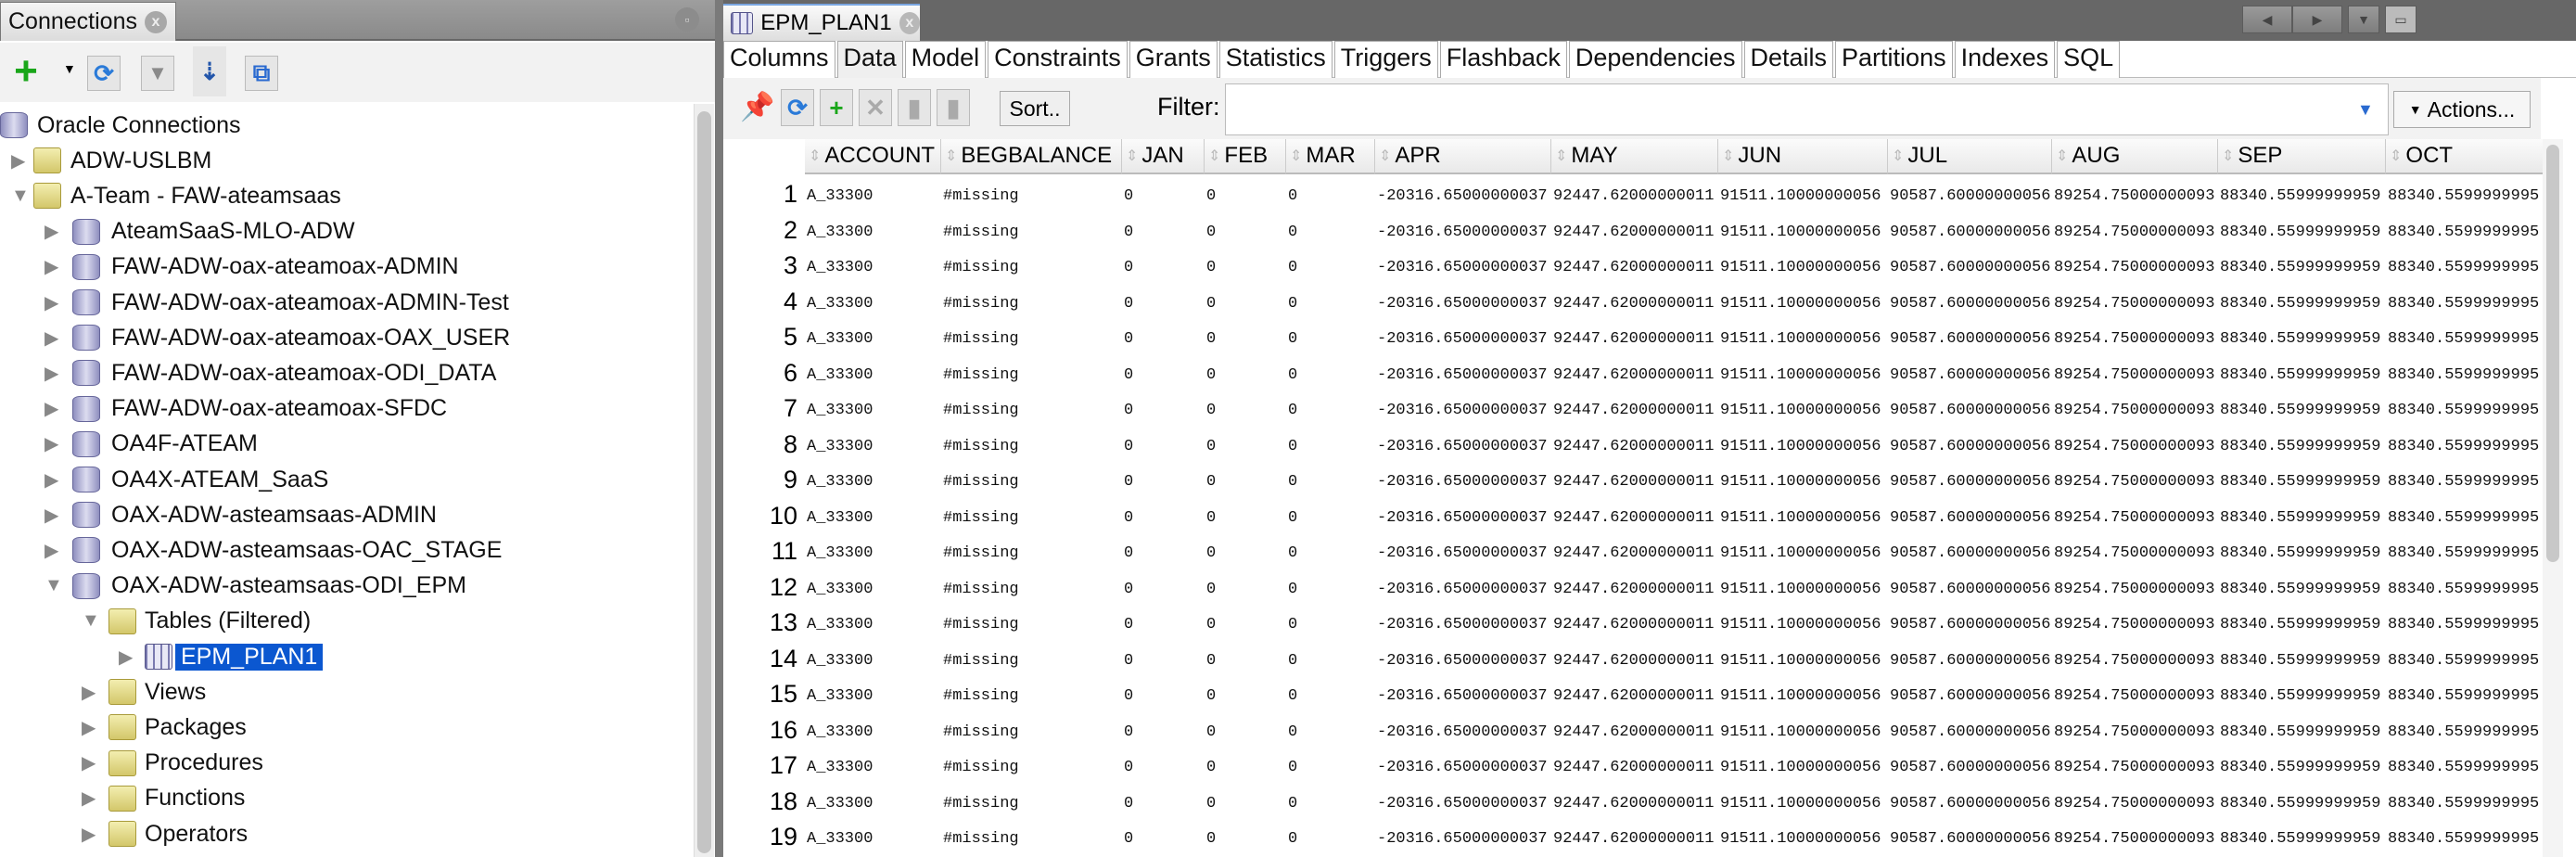  I want to click on column-header: ⇕ APR, so click(1463, 156).